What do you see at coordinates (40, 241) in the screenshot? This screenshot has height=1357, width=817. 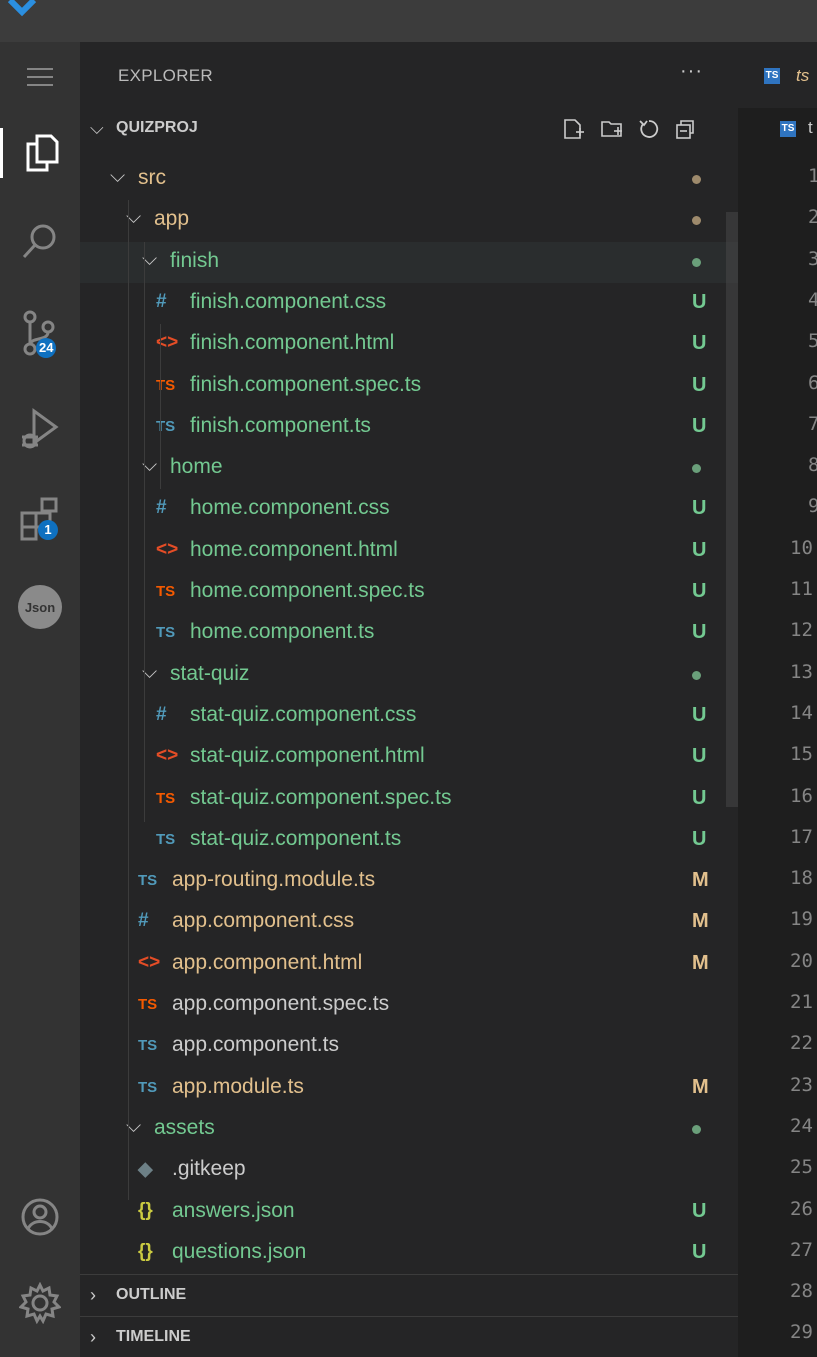 I see `search-icon` at bounding box center [40, 241].